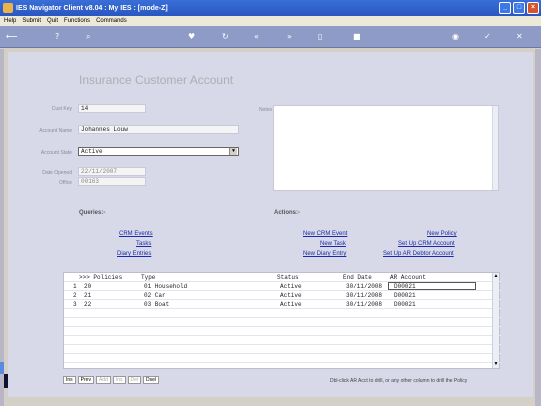 The height and width of the screenshot is (406, 541). Describe the element at coordinates (496, 364) in the screenshot. I see `scroll-down-icon: ▼` at that location.